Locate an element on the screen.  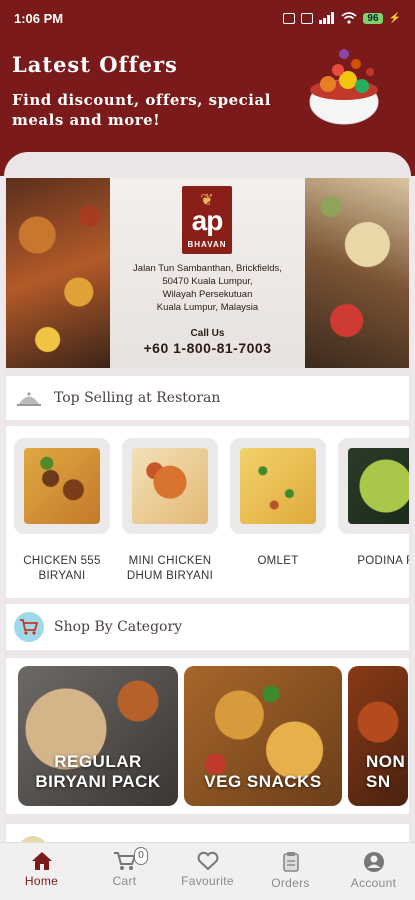
home-icon is located at coordinates (41, 861).